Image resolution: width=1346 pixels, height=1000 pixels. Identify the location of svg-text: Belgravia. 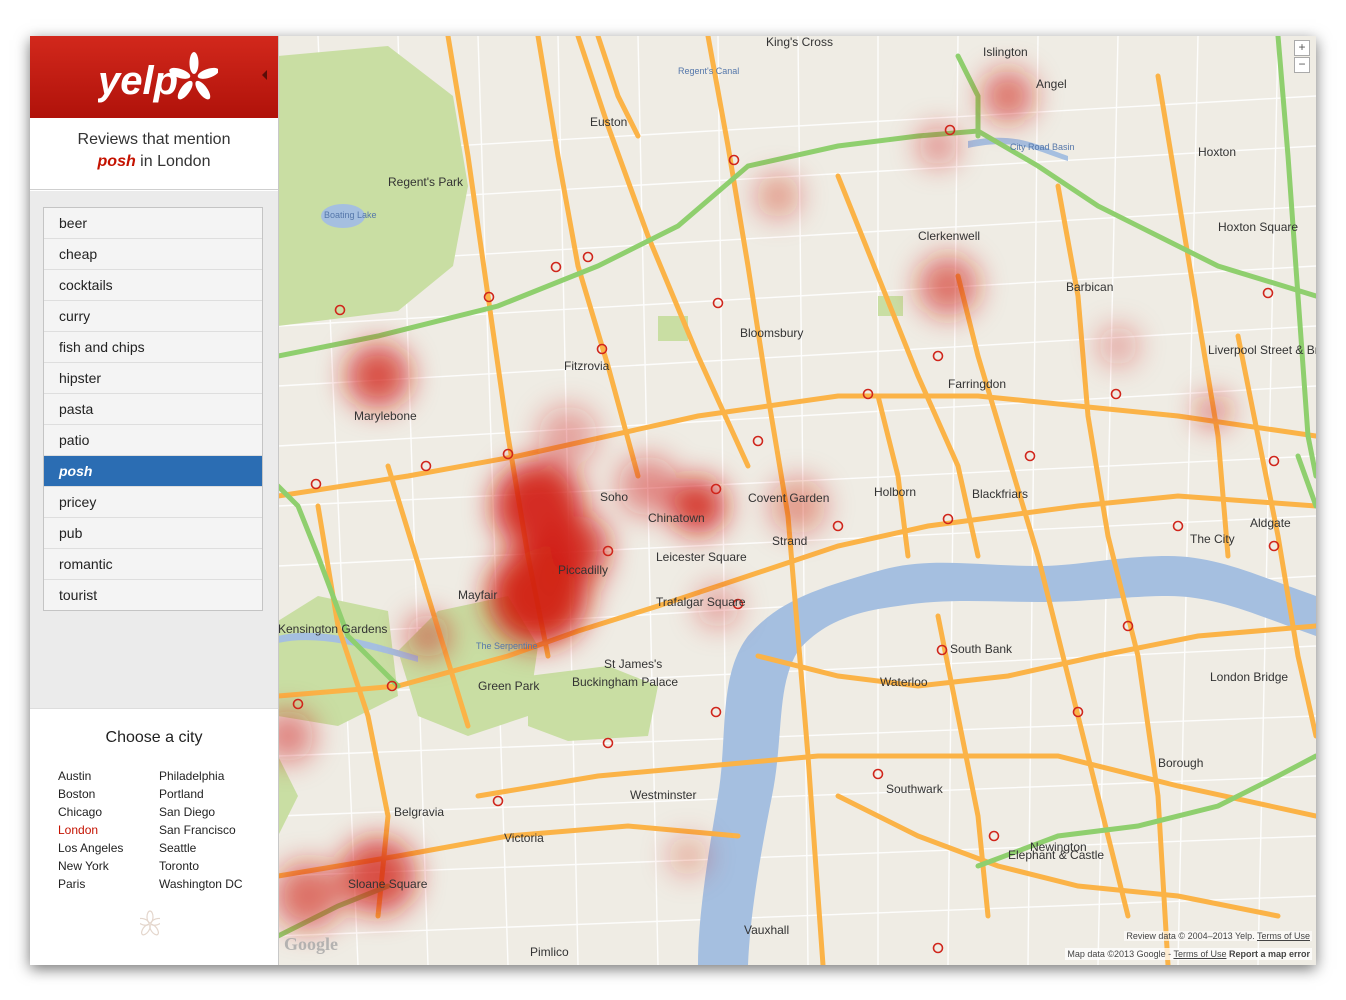
(419, 812).